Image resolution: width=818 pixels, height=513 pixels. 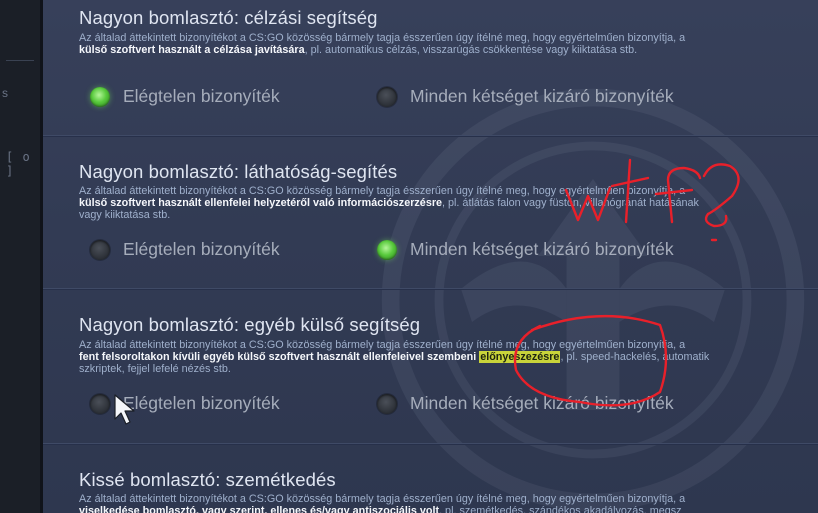 I want to click on mouse-cursor-icon, so click(x=124, y=409).